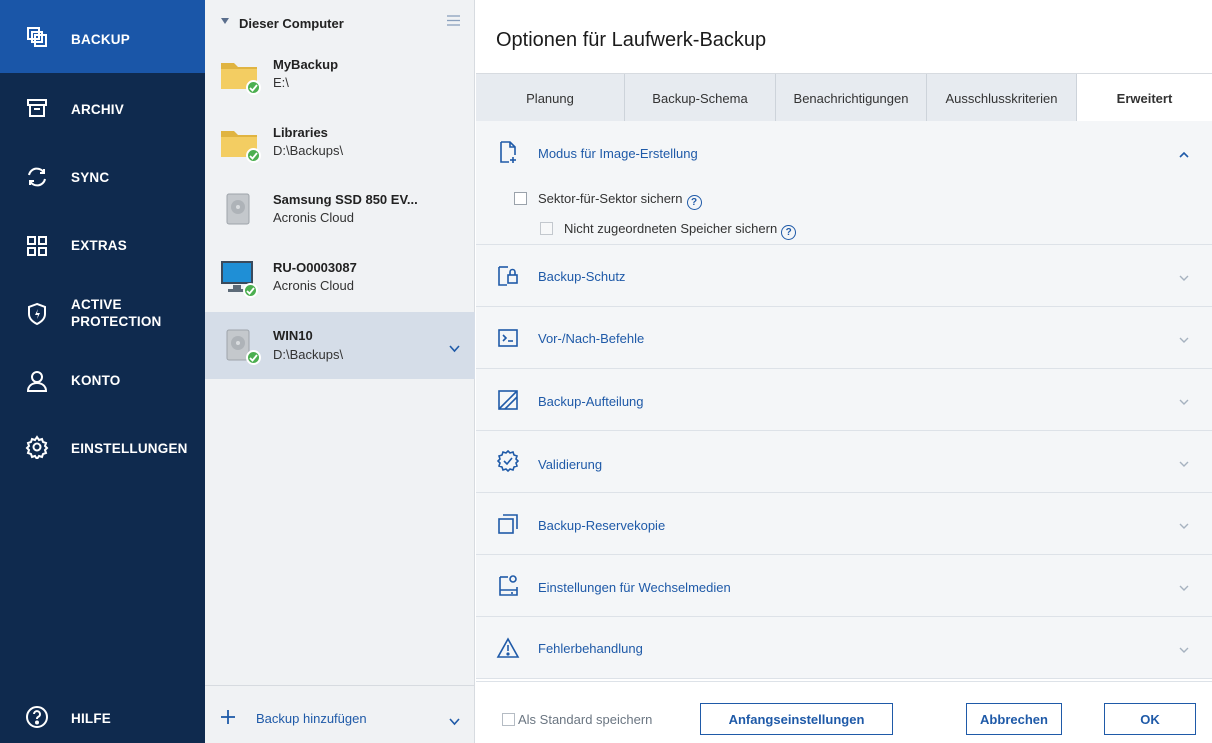 Image resolution: width=1212 pixels, height=743 pixels. What do you see at coordinates (239, 211) in the screenshot?
I see `disk-icon` at bounding box center [239, 211].